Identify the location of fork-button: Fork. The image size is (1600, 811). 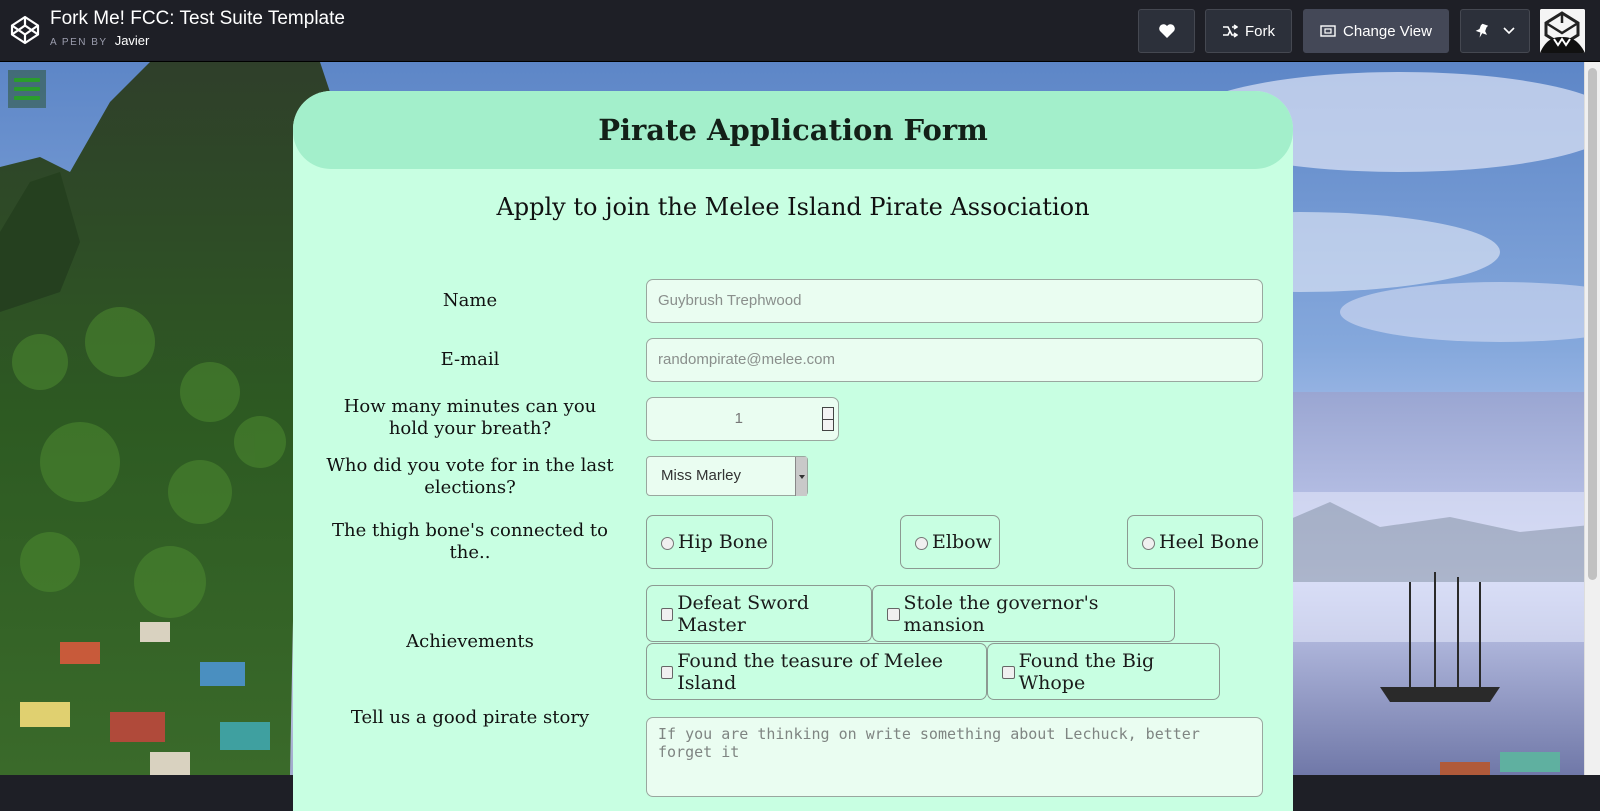
(1248, 31).